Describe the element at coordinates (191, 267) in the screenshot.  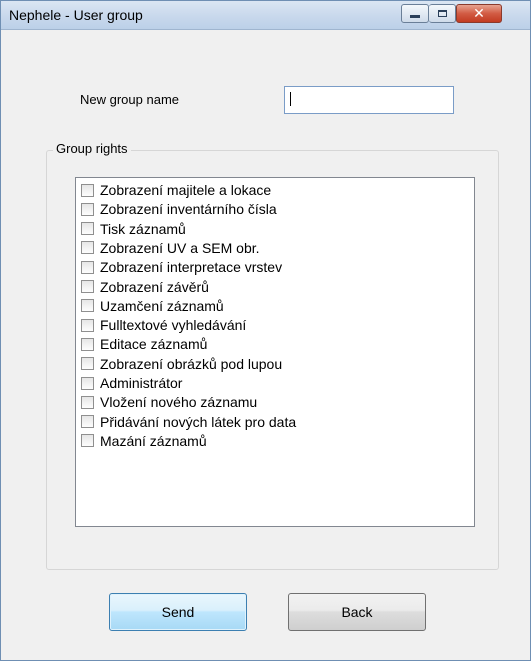
I see `right-label: Zobrazení interpretace vrstev` at that location.